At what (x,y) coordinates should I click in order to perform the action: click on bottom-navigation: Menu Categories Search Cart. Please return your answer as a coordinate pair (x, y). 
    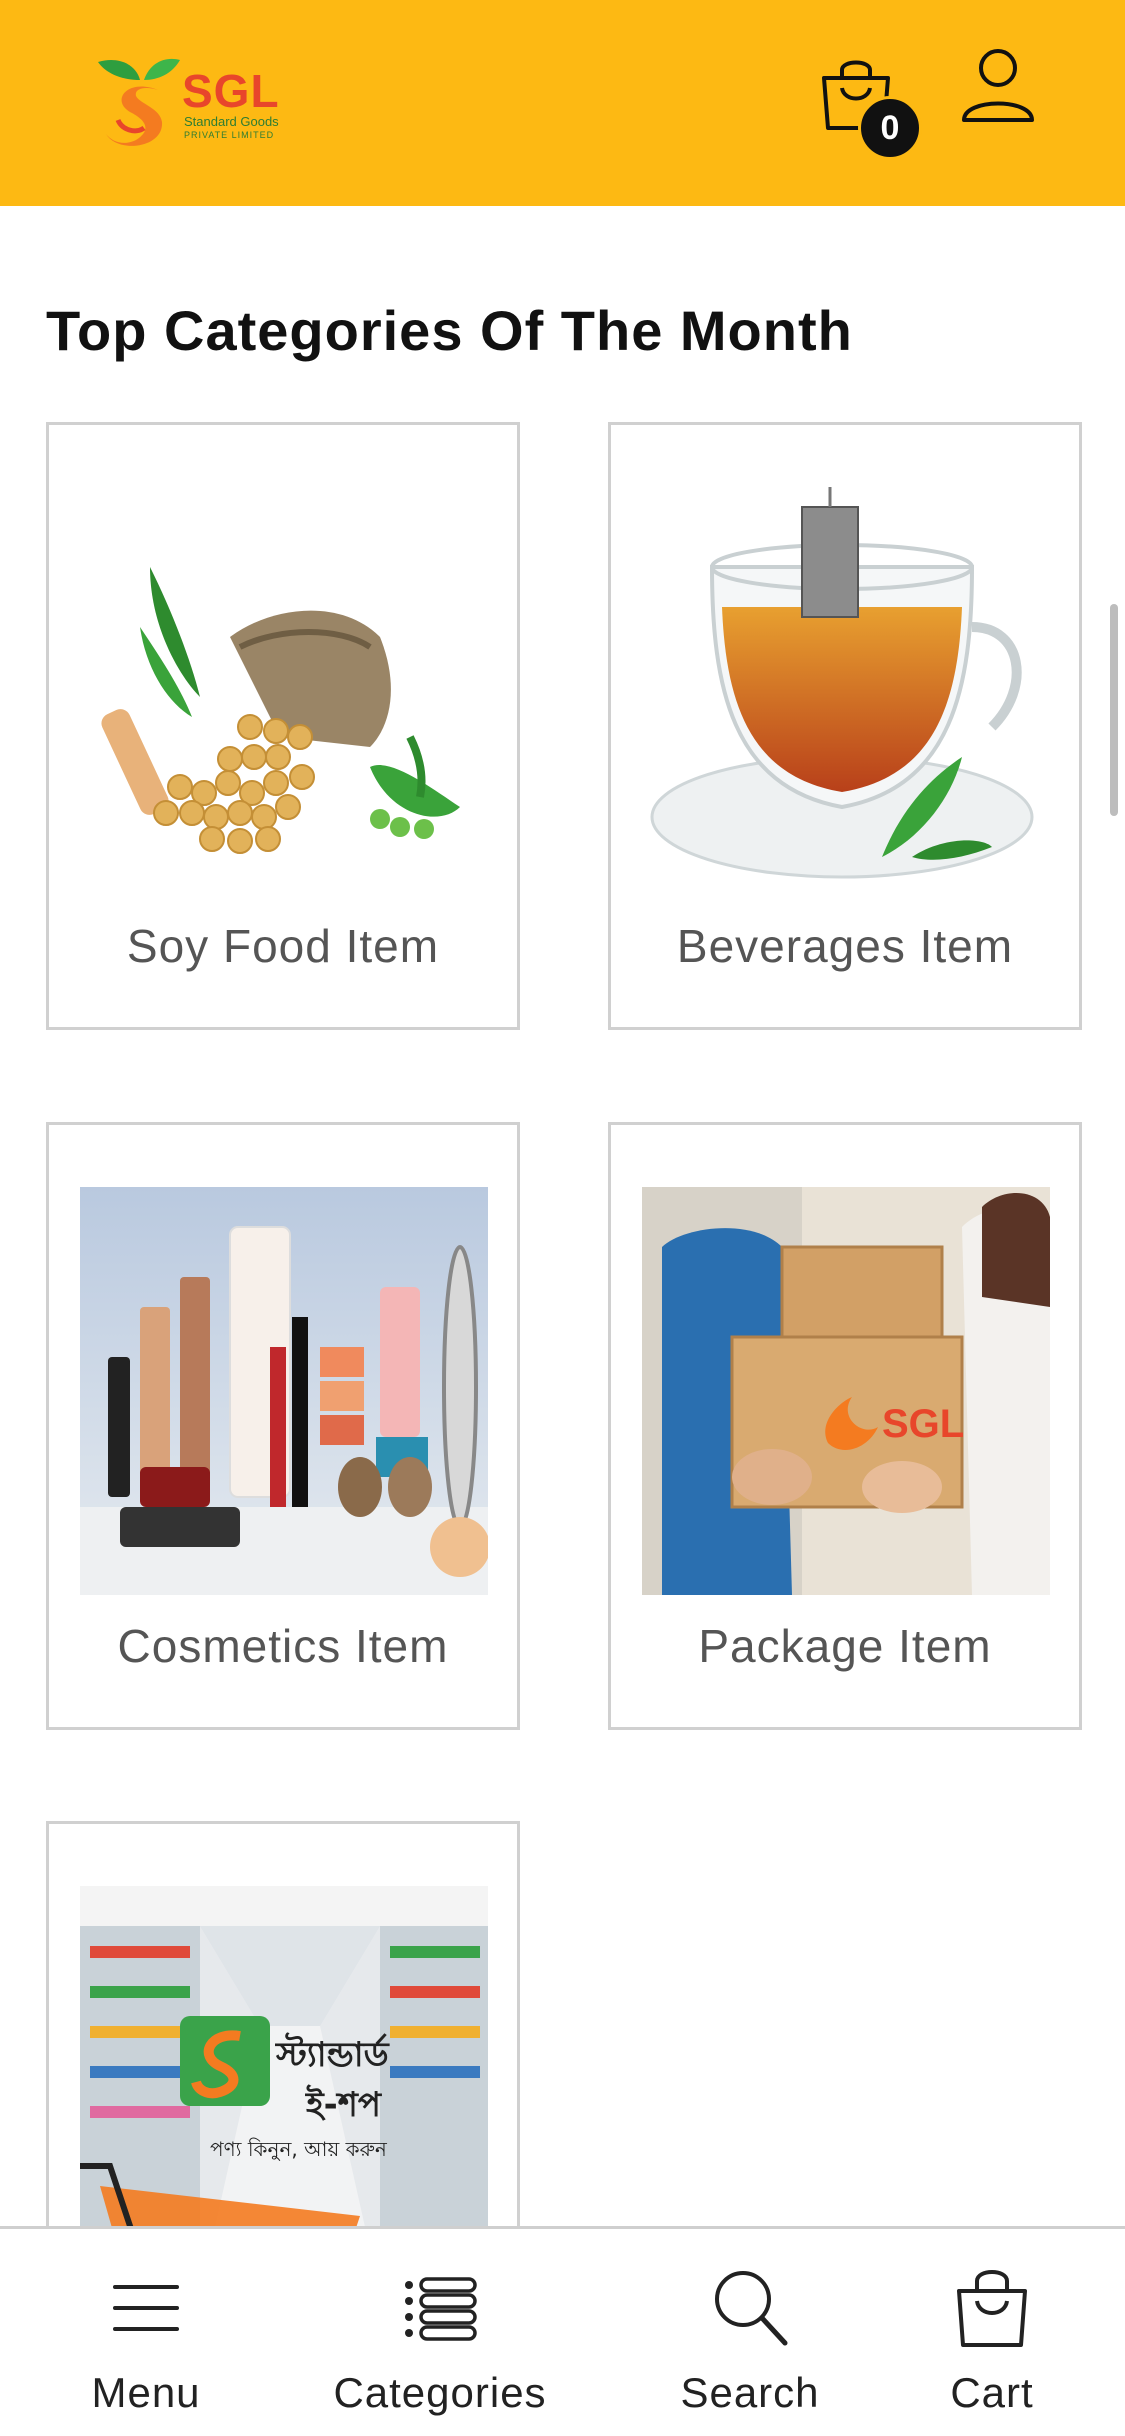
    Looking at the image, I should click on (562, 2331).